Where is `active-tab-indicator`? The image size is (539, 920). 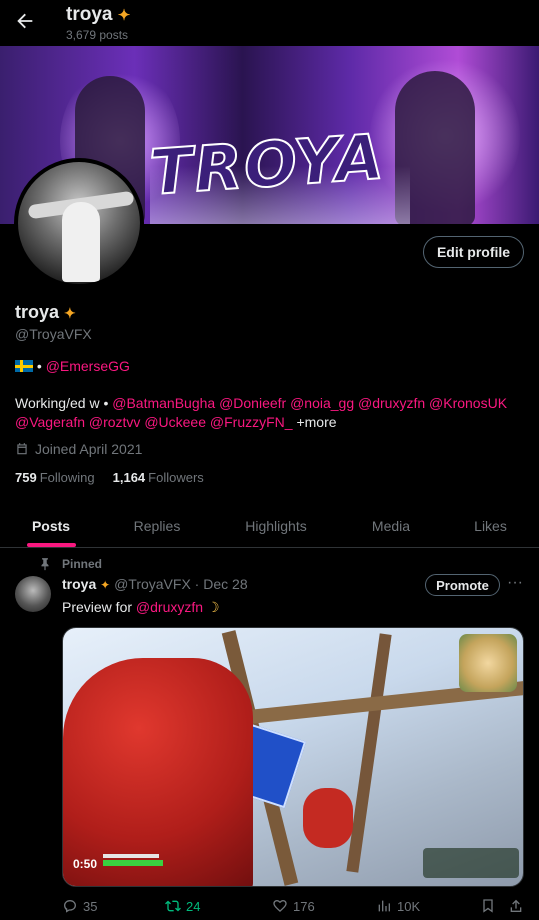 active-tab-indicator is located at coordinates (51, 545).